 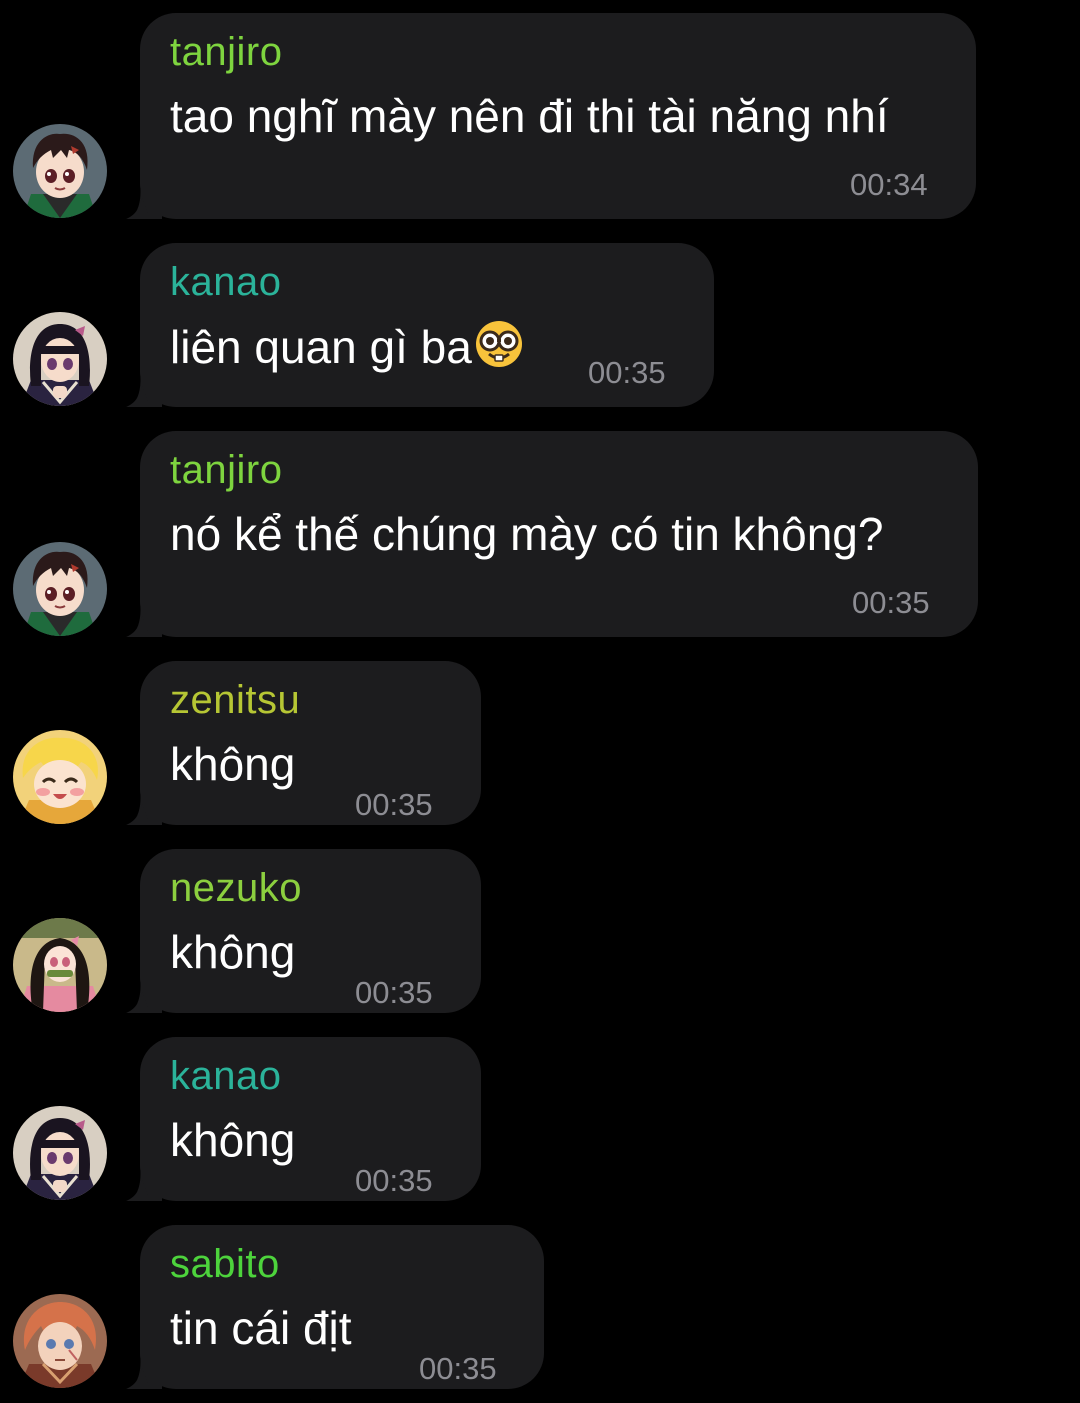 What do you see at coordinates (60, 1341) in the screenshot?
I see `sabito-avatar` at bounding box center [60, 1341].